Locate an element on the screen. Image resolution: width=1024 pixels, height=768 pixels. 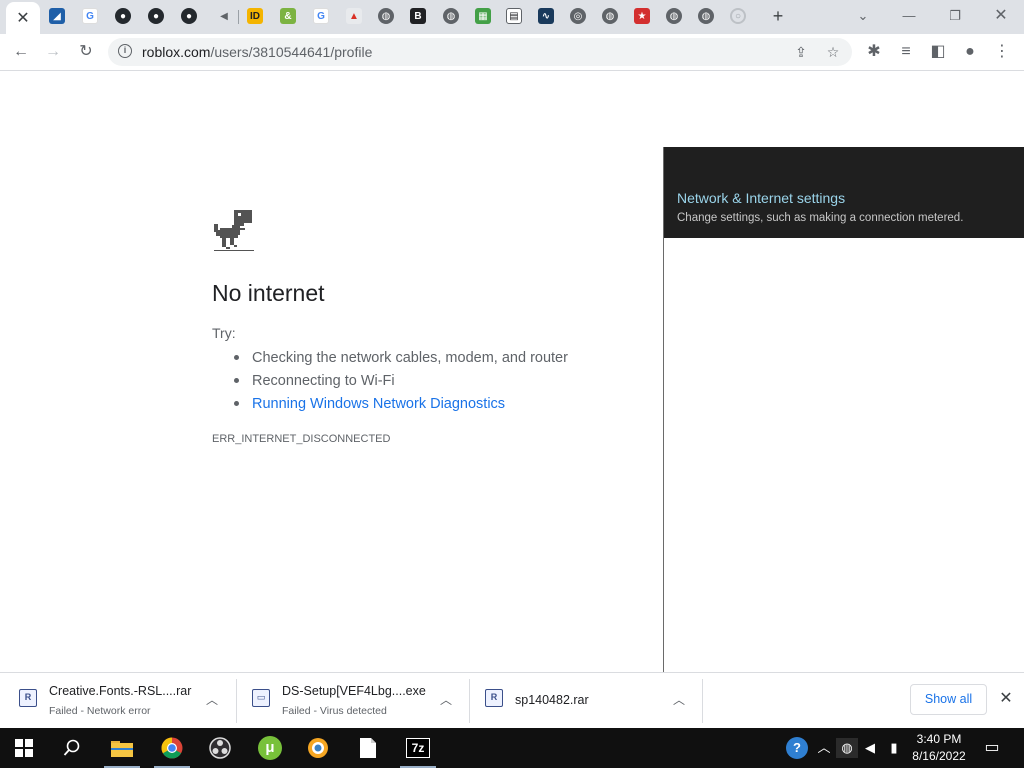
new-tab-button: + is located at coordinates (778, 16).